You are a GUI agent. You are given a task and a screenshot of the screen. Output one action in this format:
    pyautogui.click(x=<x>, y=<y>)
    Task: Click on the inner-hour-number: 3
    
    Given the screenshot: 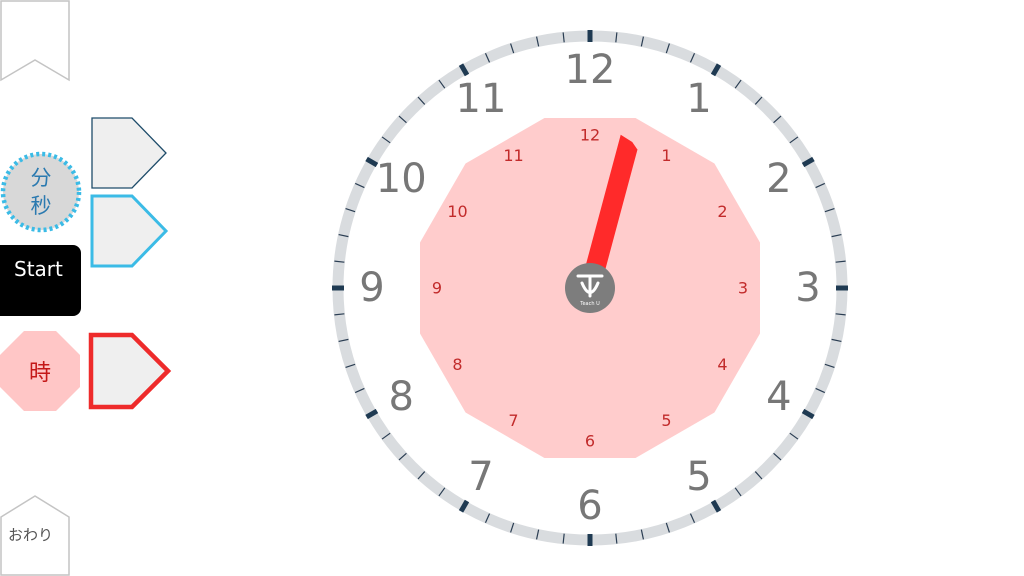 What is the action you would take?
    pyautogui.click(x=743, y=288)
    